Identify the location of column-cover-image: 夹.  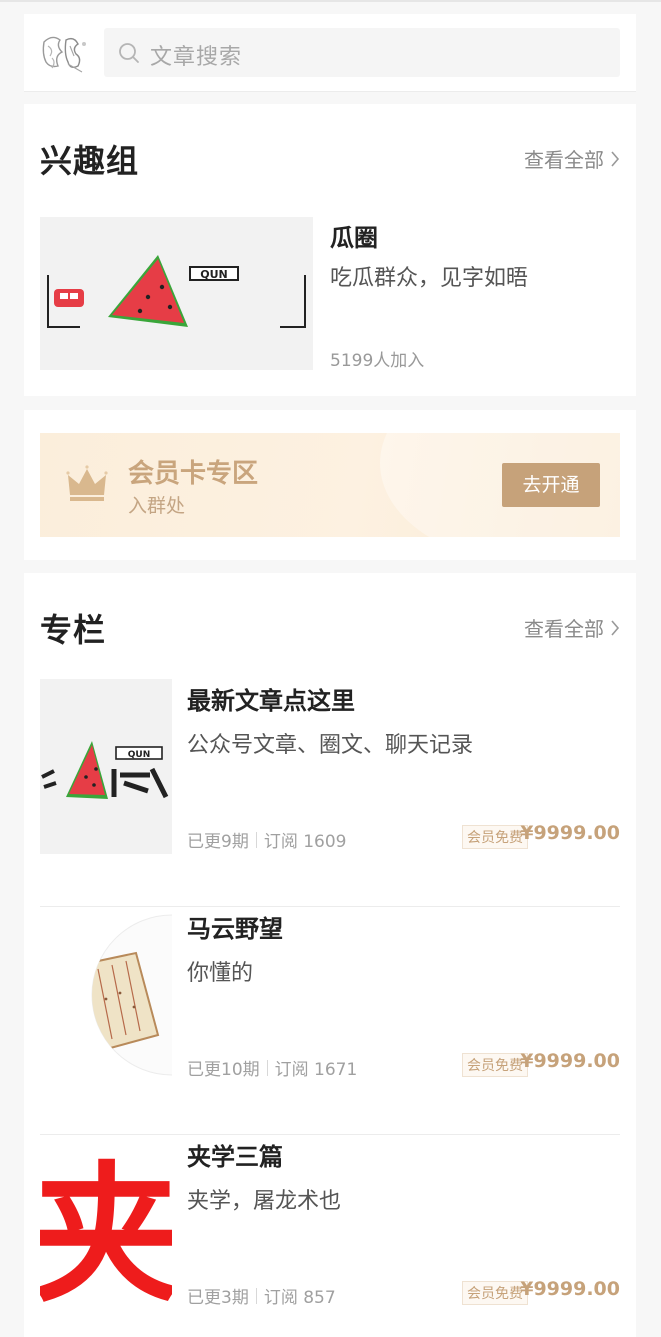
(106, 1222).